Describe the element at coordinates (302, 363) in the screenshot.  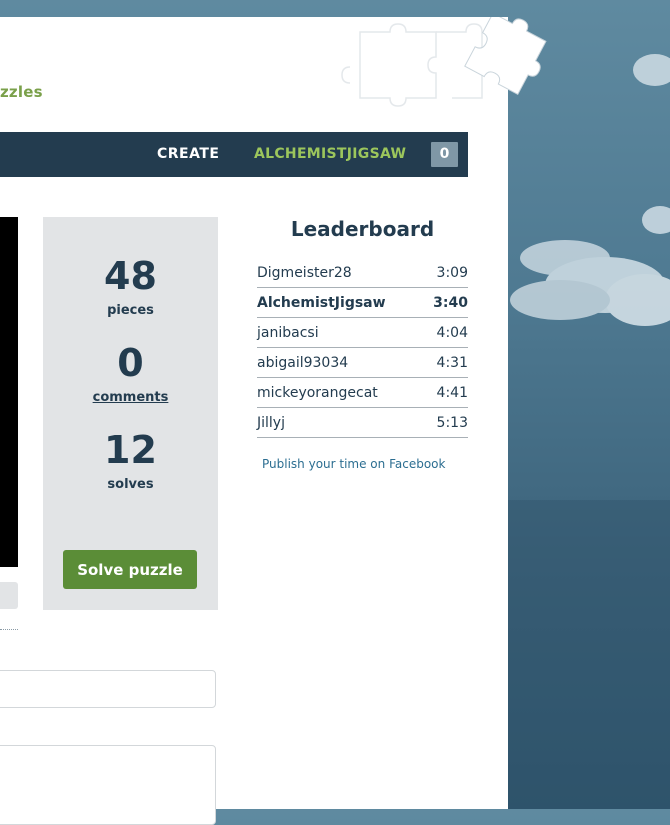
I see `leaderboard-name: abigail93034` at that location.